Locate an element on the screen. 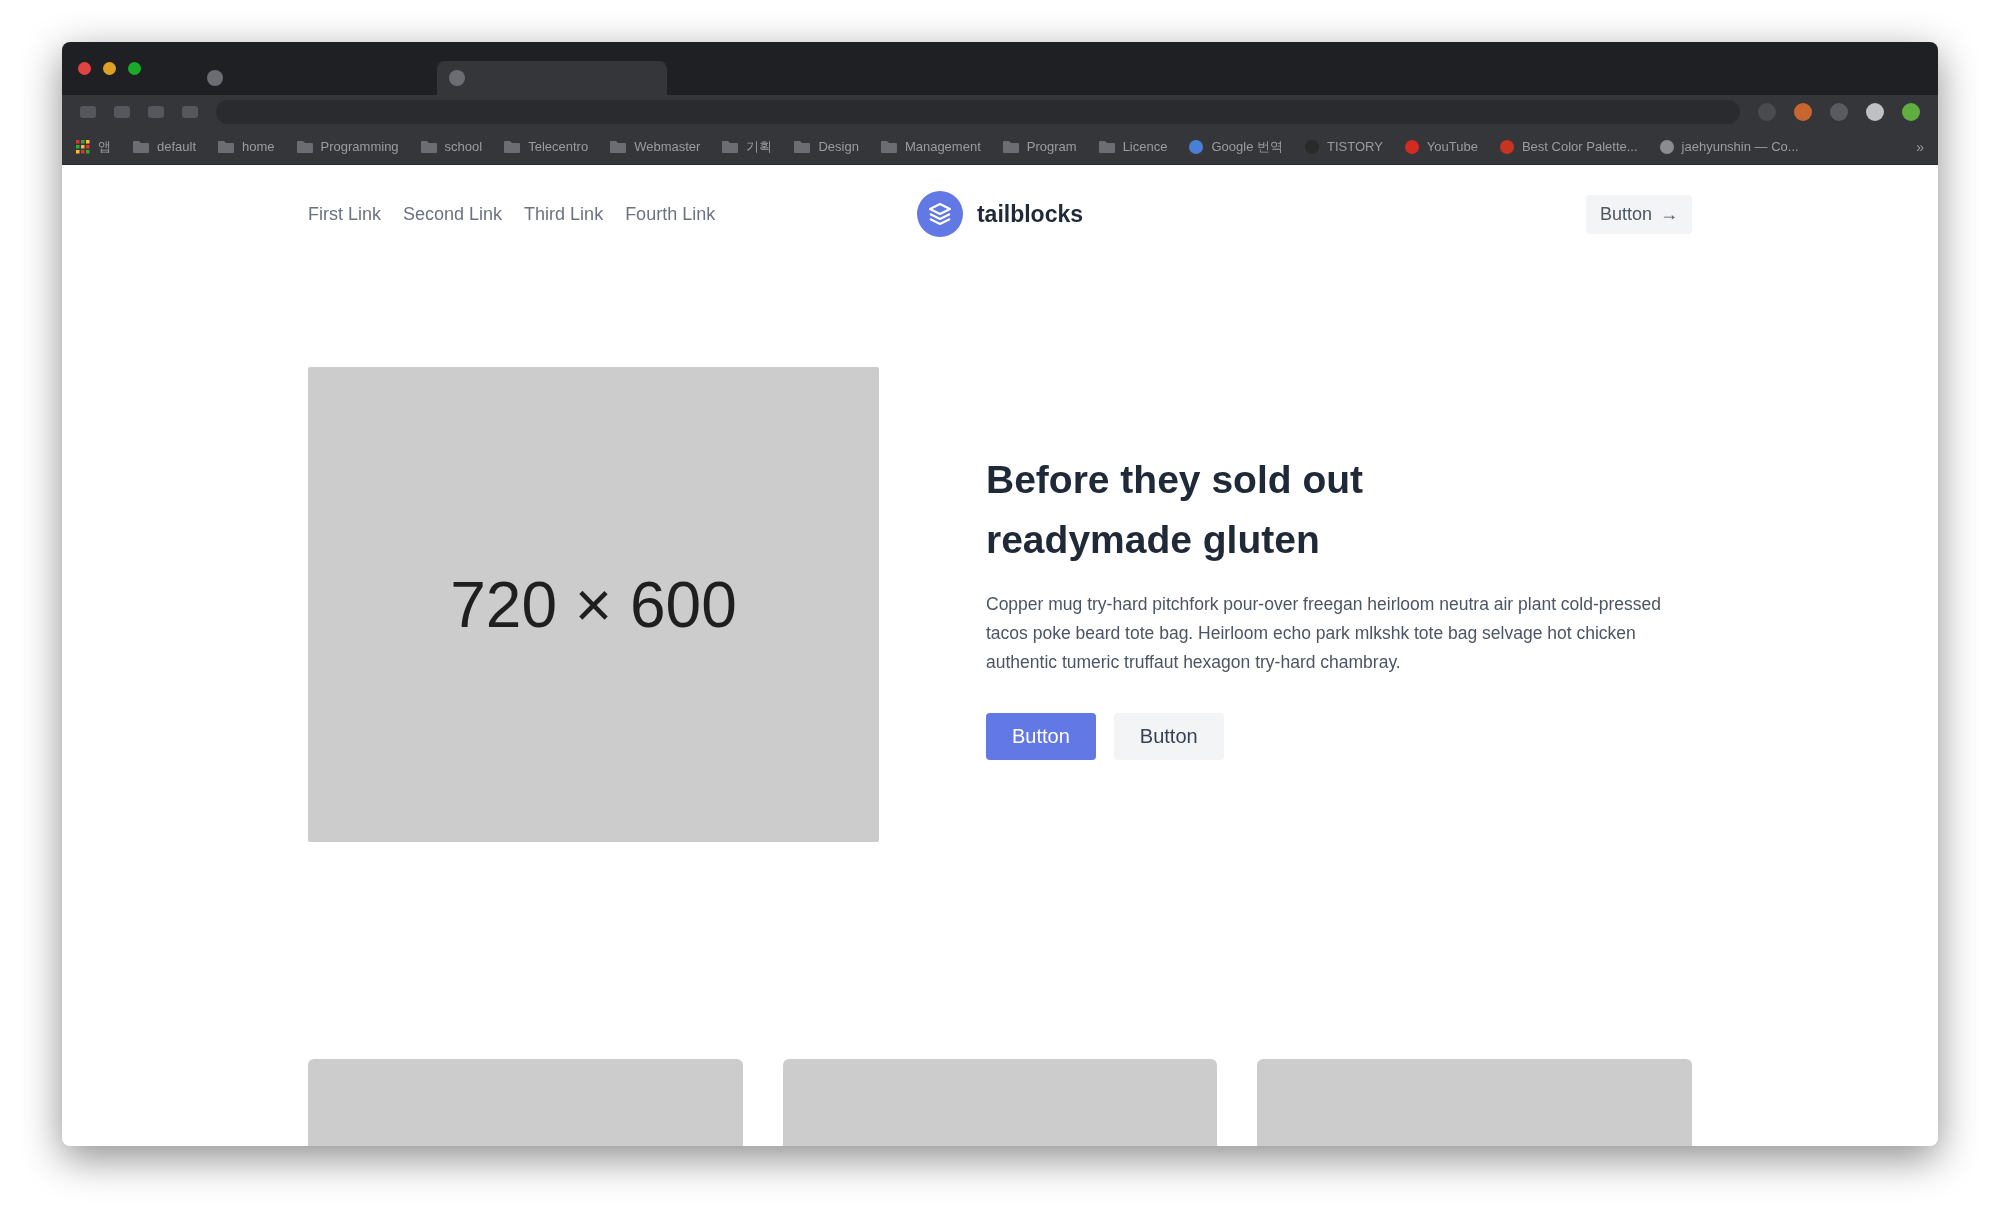  bookmark: Management is located at coordinates (930, 146).